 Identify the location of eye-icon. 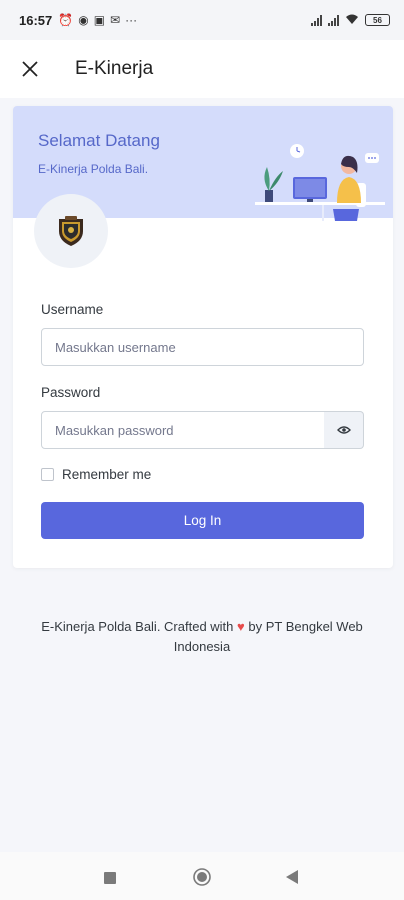
(343, 430).